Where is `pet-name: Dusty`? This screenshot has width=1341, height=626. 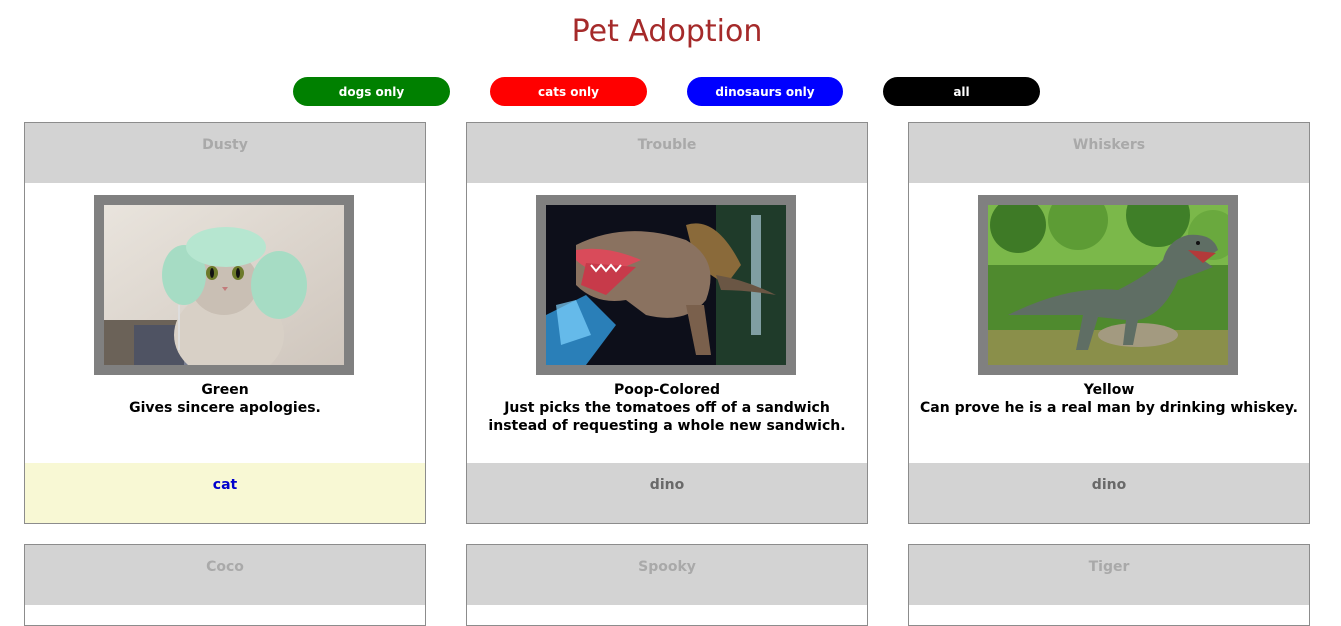
pet-name: Dusty is located at coordinates (225, 153).